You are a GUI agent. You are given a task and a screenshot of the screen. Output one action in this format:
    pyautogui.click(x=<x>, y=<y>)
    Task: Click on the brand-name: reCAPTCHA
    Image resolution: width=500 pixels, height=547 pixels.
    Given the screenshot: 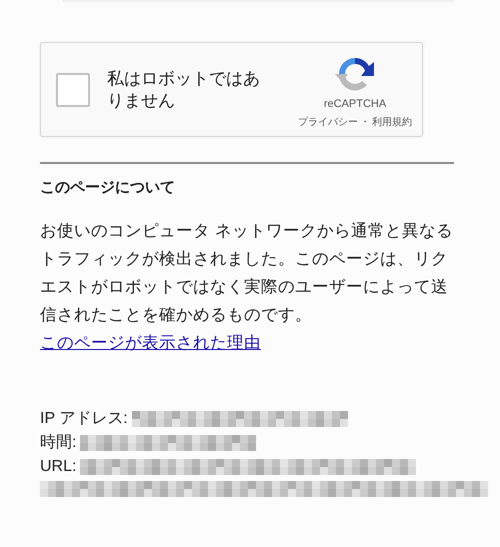 What is the action you would take?
    pyautogui.click(x=355, y=104)
    